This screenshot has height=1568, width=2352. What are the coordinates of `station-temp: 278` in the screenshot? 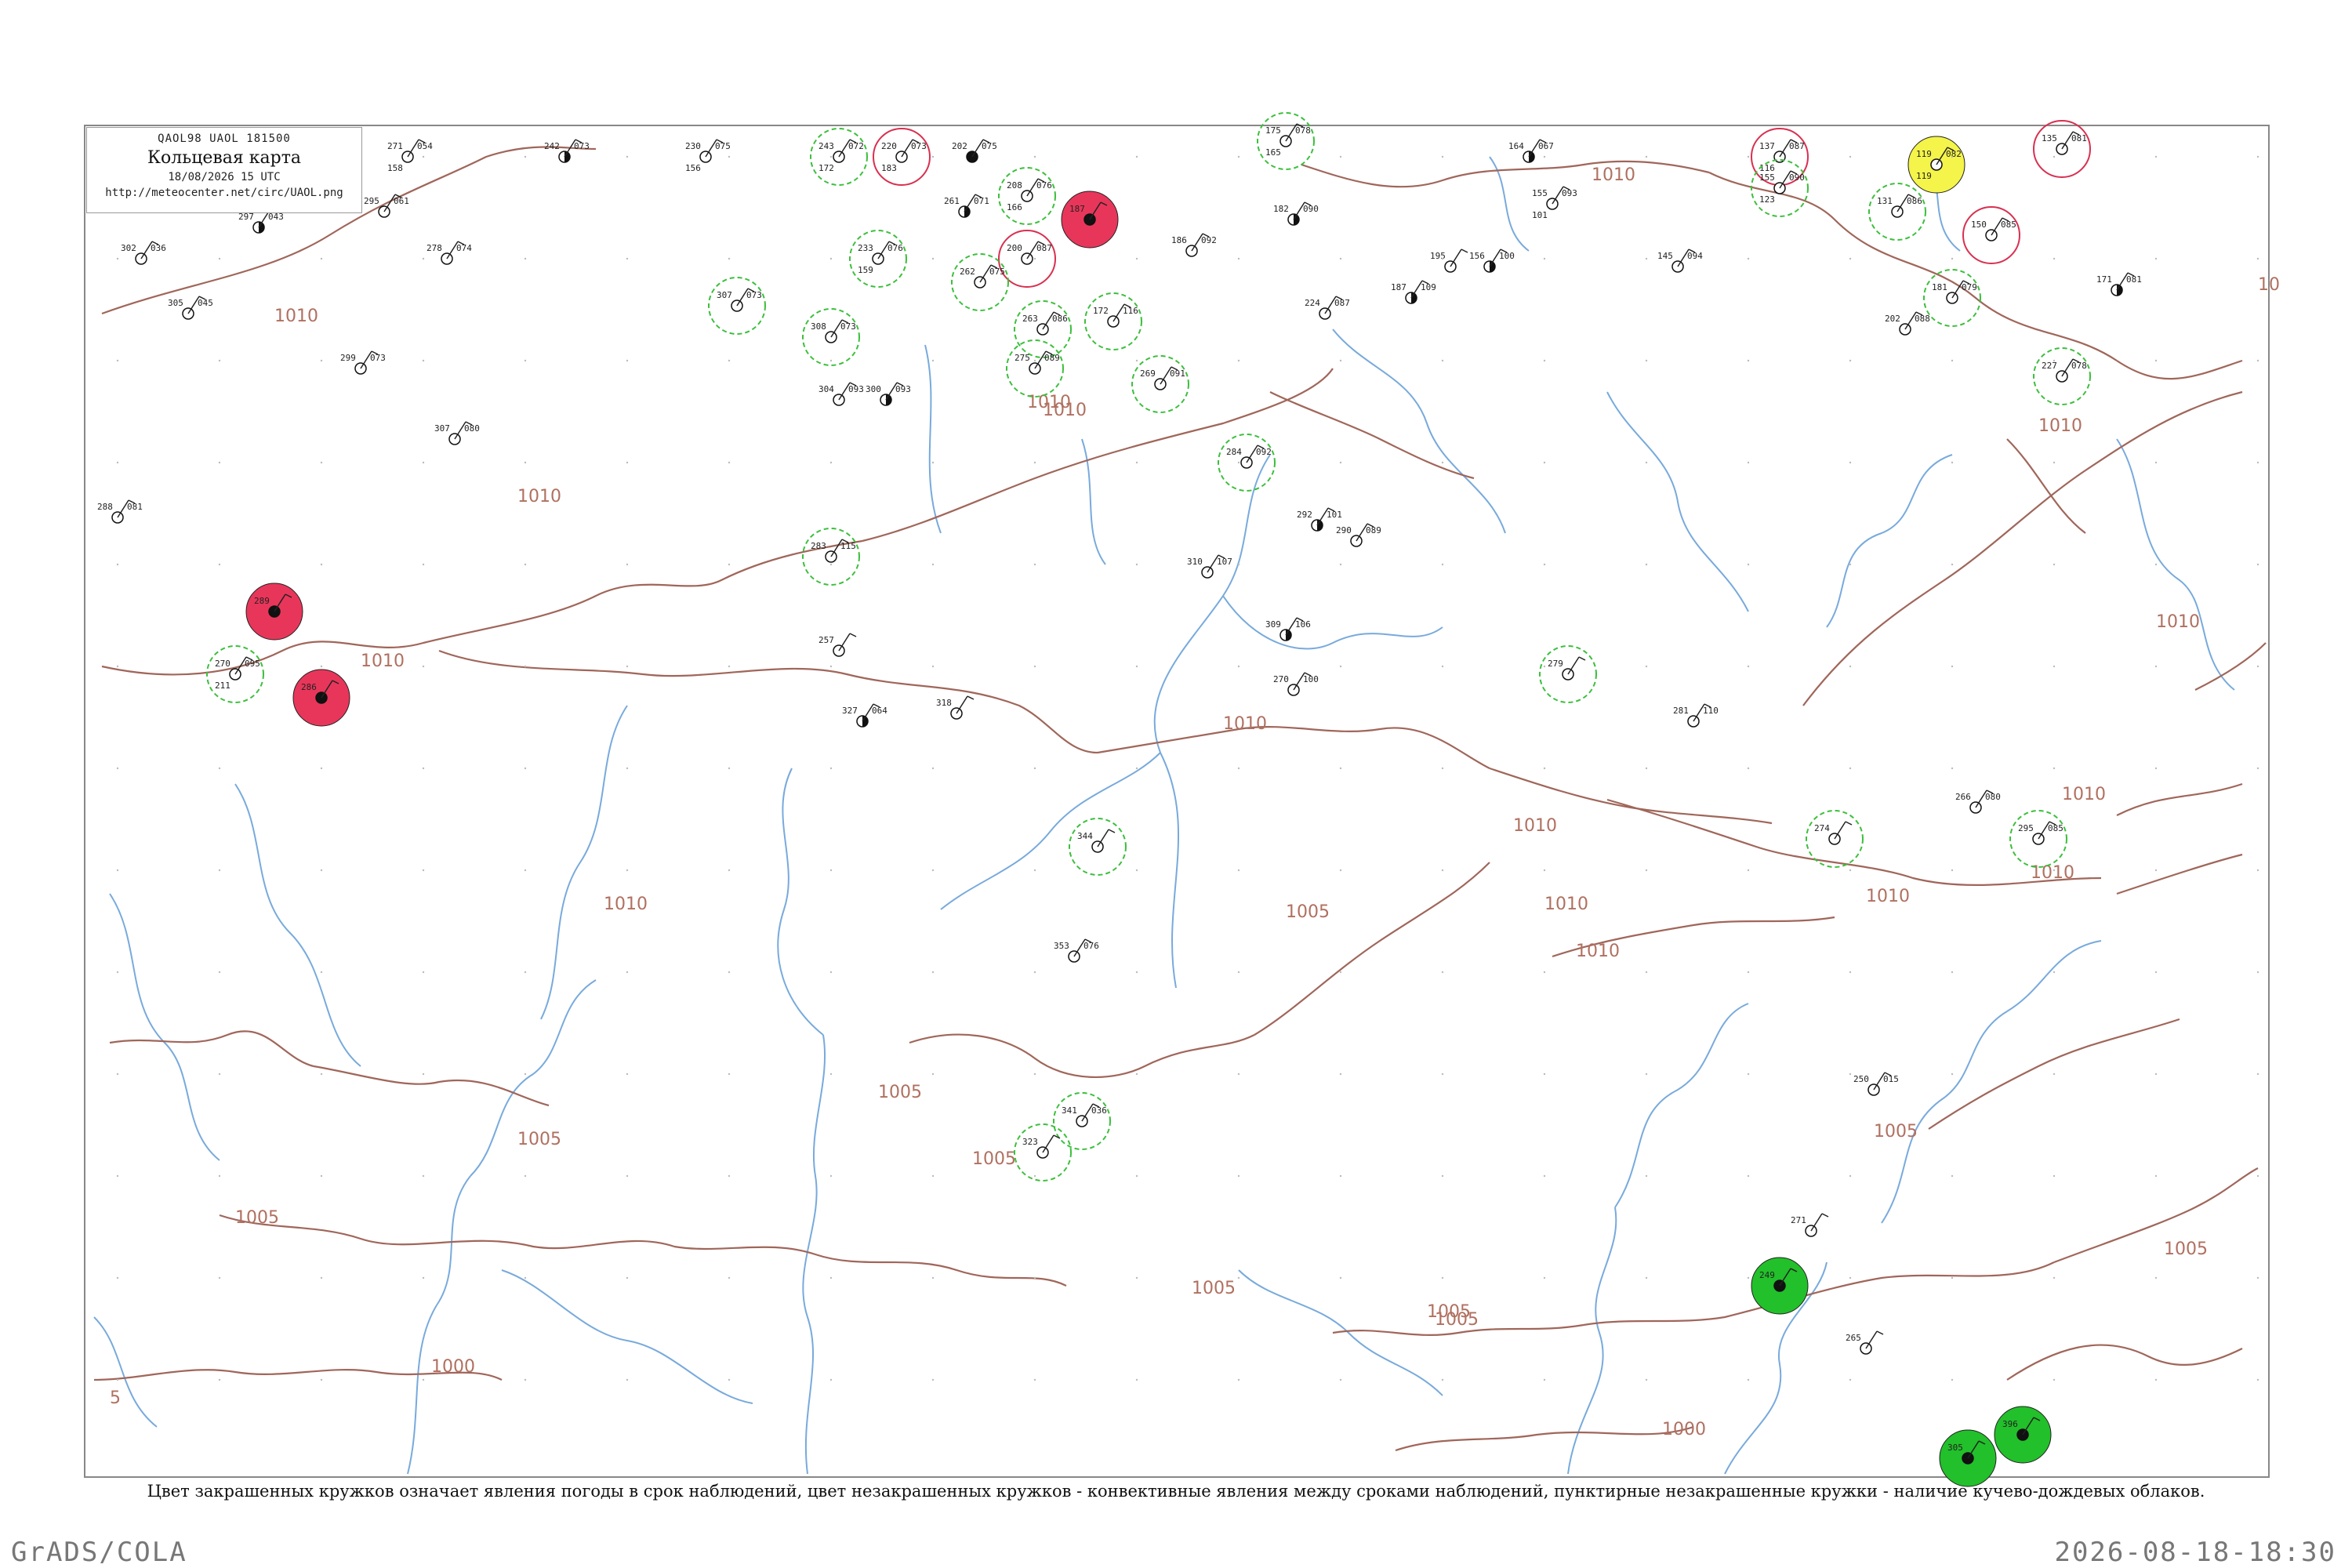 It's located at (434, 248).